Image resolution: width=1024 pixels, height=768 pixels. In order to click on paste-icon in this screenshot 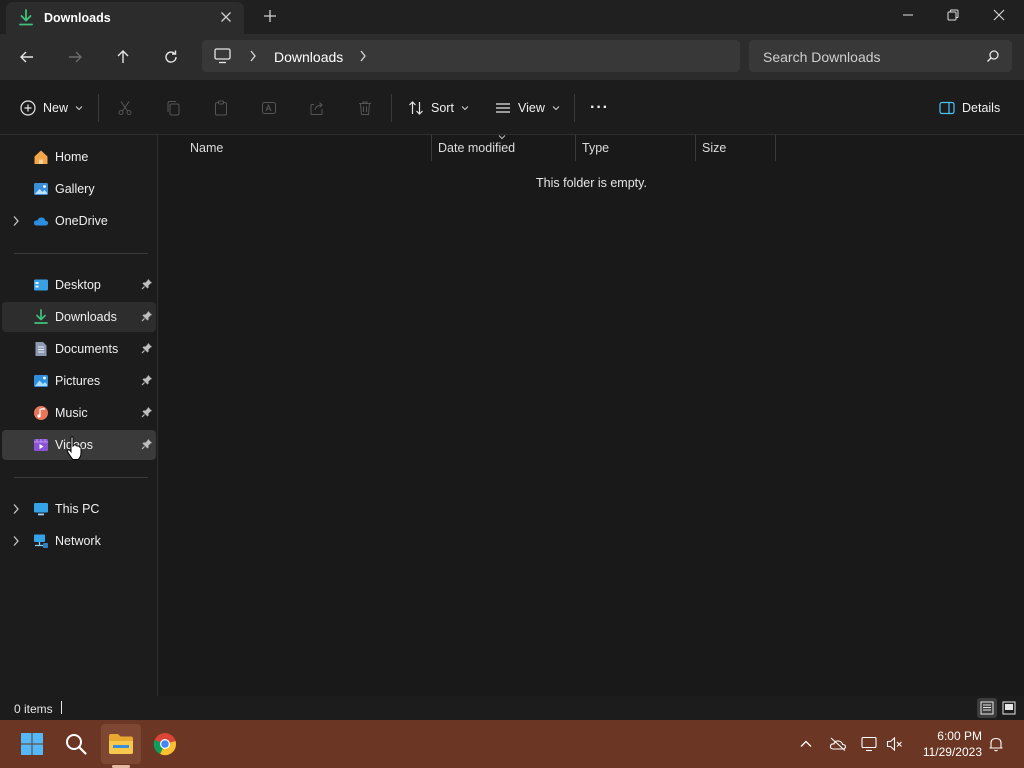, I will do `click(221, 108)`.